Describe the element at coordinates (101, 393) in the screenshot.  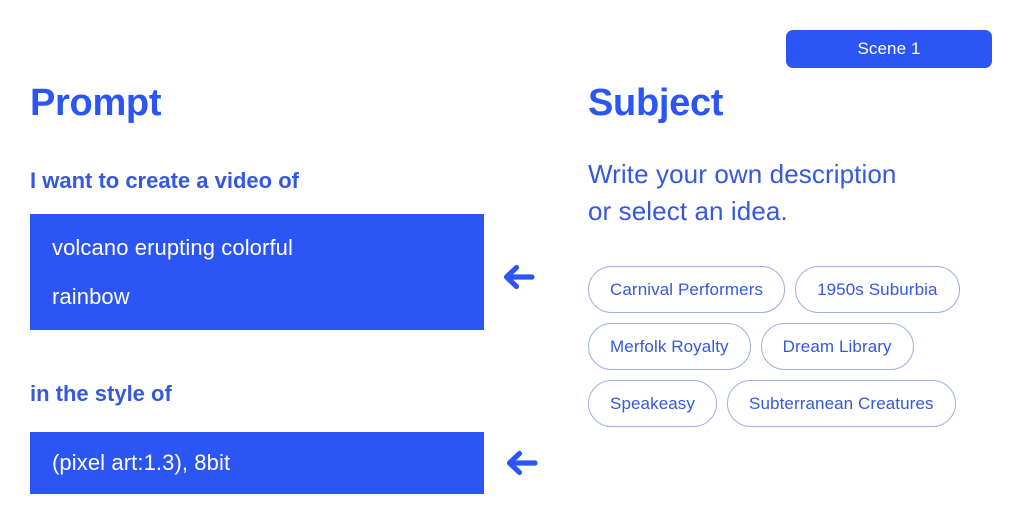
I see `prompt-field-label-style: in the style of` at that location.